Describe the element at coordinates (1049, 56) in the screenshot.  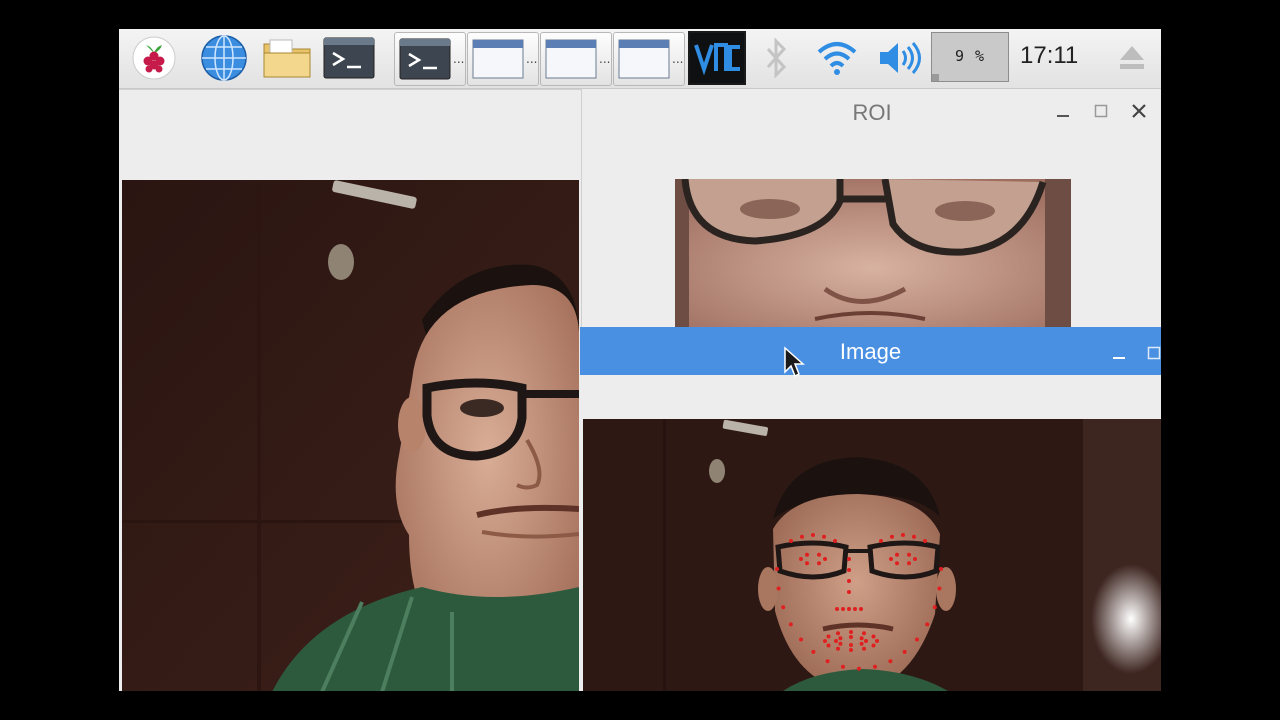
I see `clock: 17:11` at that location.